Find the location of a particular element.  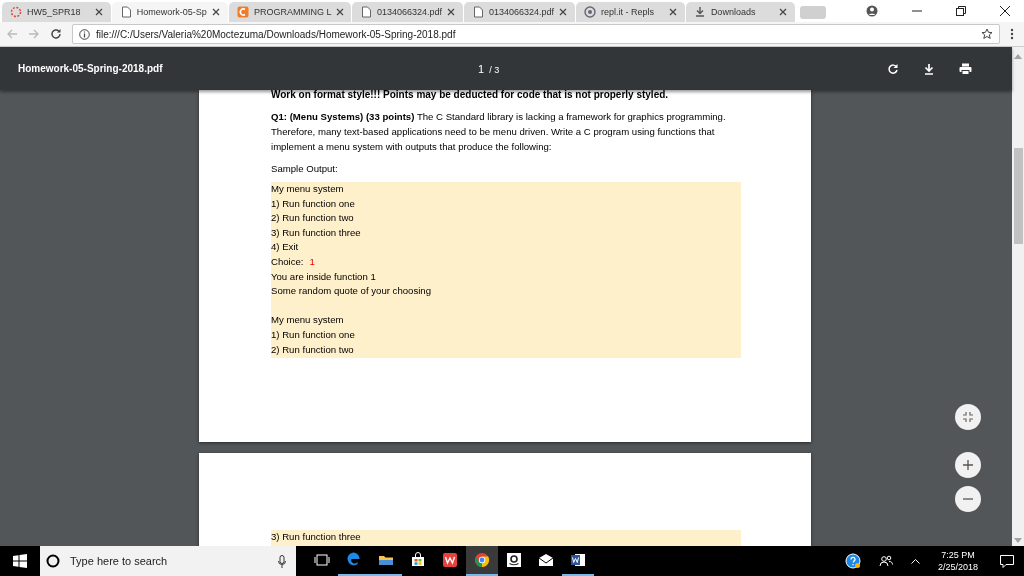

restore-icon is located at coordinates (961, 11).